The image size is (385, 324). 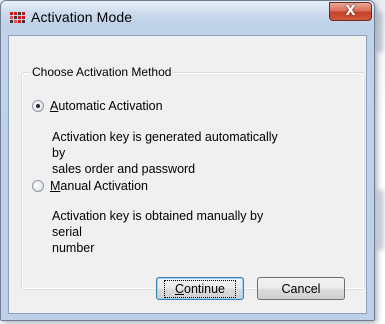 What do you see at coordinates (124, 169) in the screenshot?
I see `description-line: sales order and password` at bounding box center [124, 169].